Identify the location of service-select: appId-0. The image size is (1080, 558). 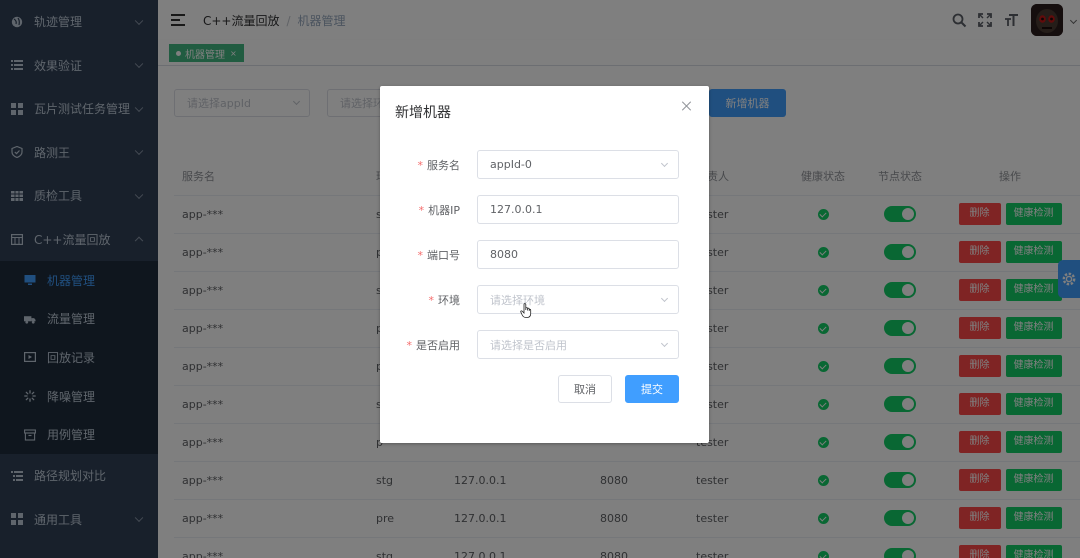
(578, 164).